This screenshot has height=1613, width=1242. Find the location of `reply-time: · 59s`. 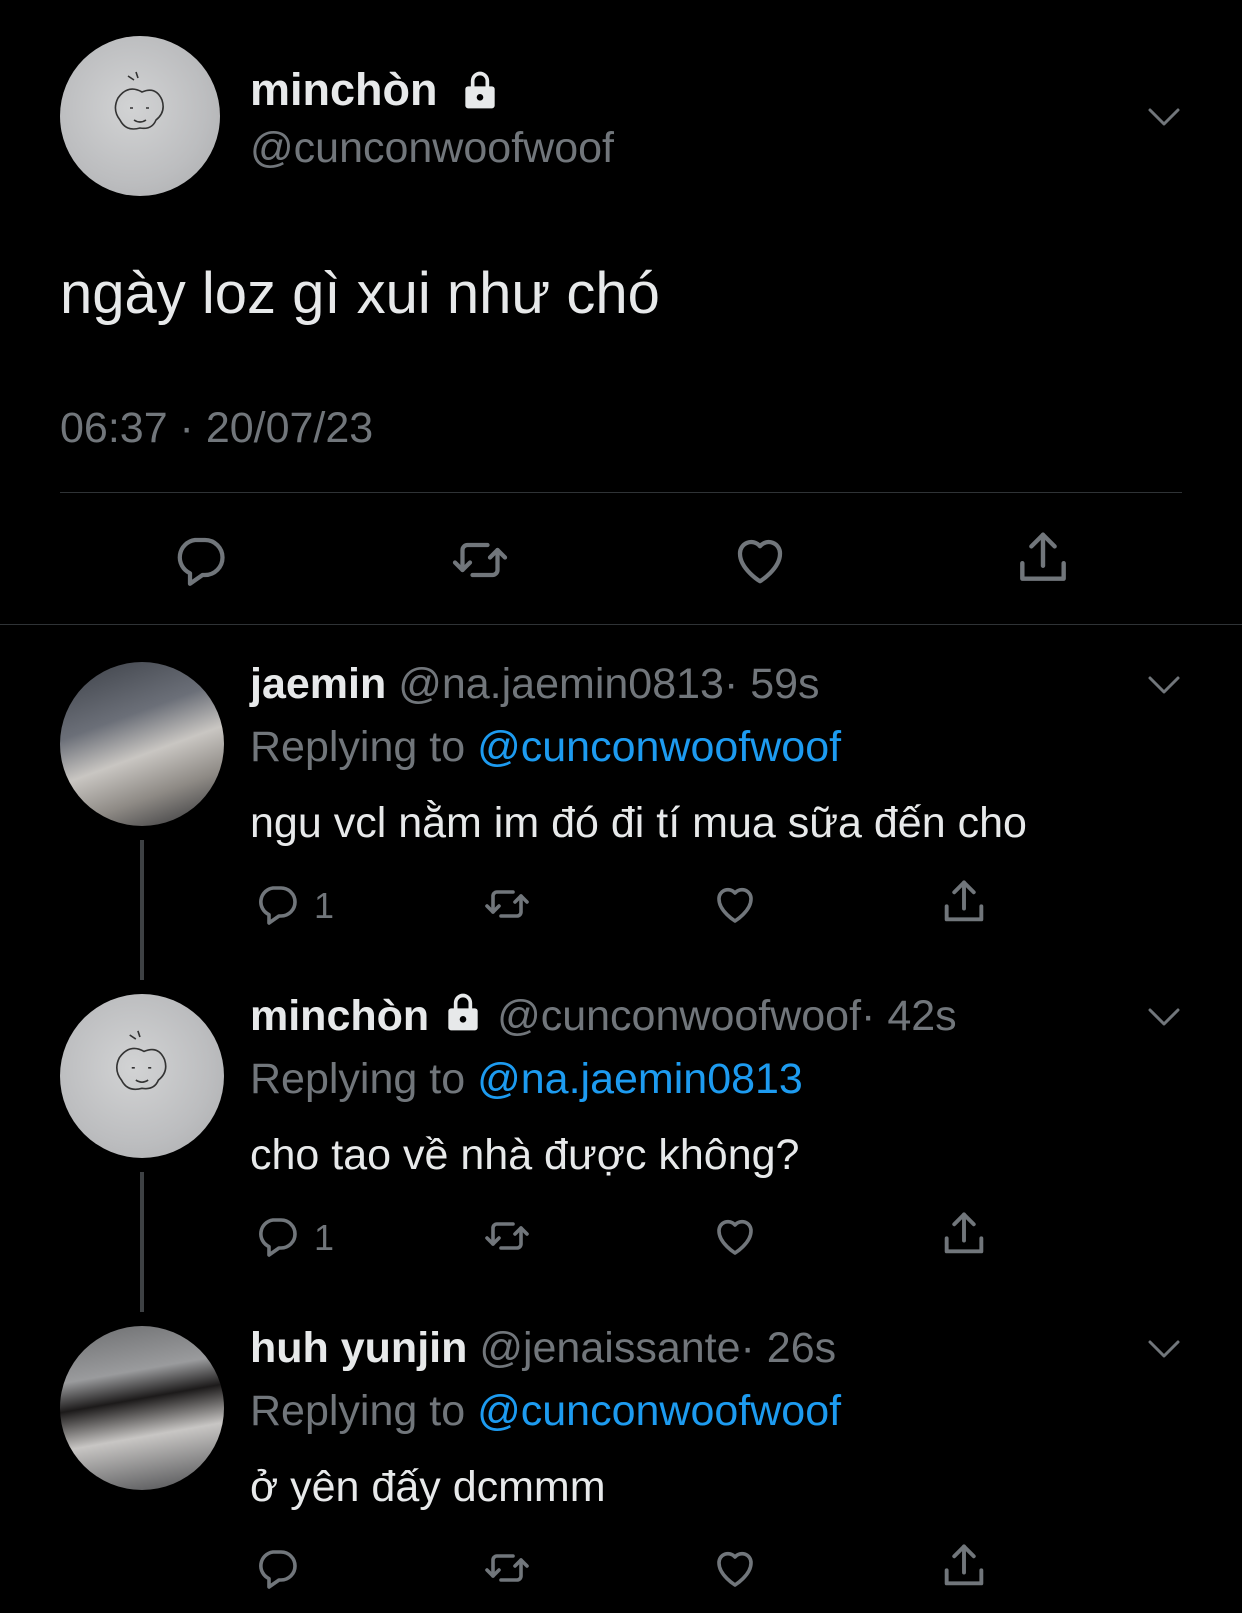

reply-time: · 59s is located at coordinates (772, 684).